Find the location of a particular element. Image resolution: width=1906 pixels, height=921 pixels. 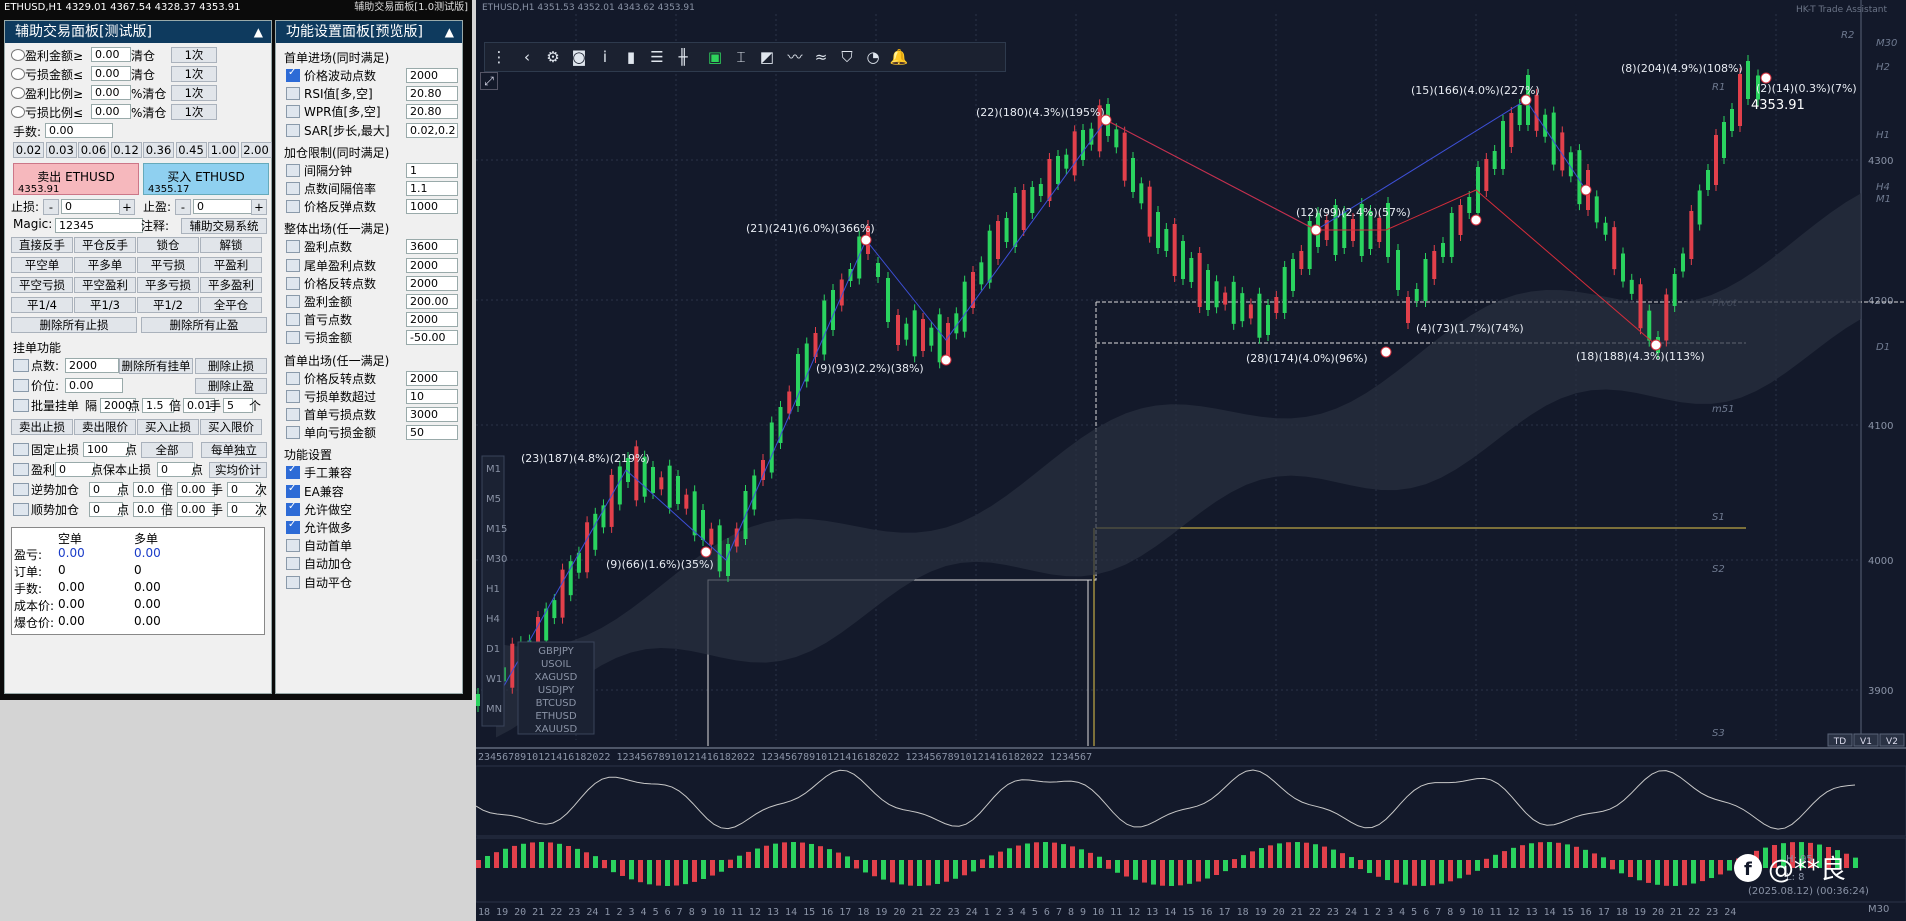

setting-input: -50.00 is located at coordinates (432, 338).